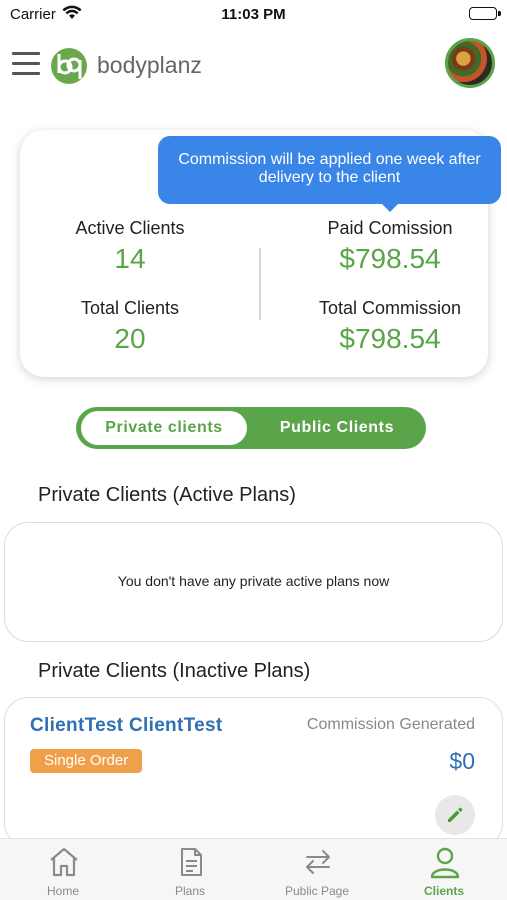 Image resolution: width=507 pixels, height=900 pixels. Describe the element at coordinates (390, 338) in the screenshot. I see `total-commission-value: $798.54` at that location.